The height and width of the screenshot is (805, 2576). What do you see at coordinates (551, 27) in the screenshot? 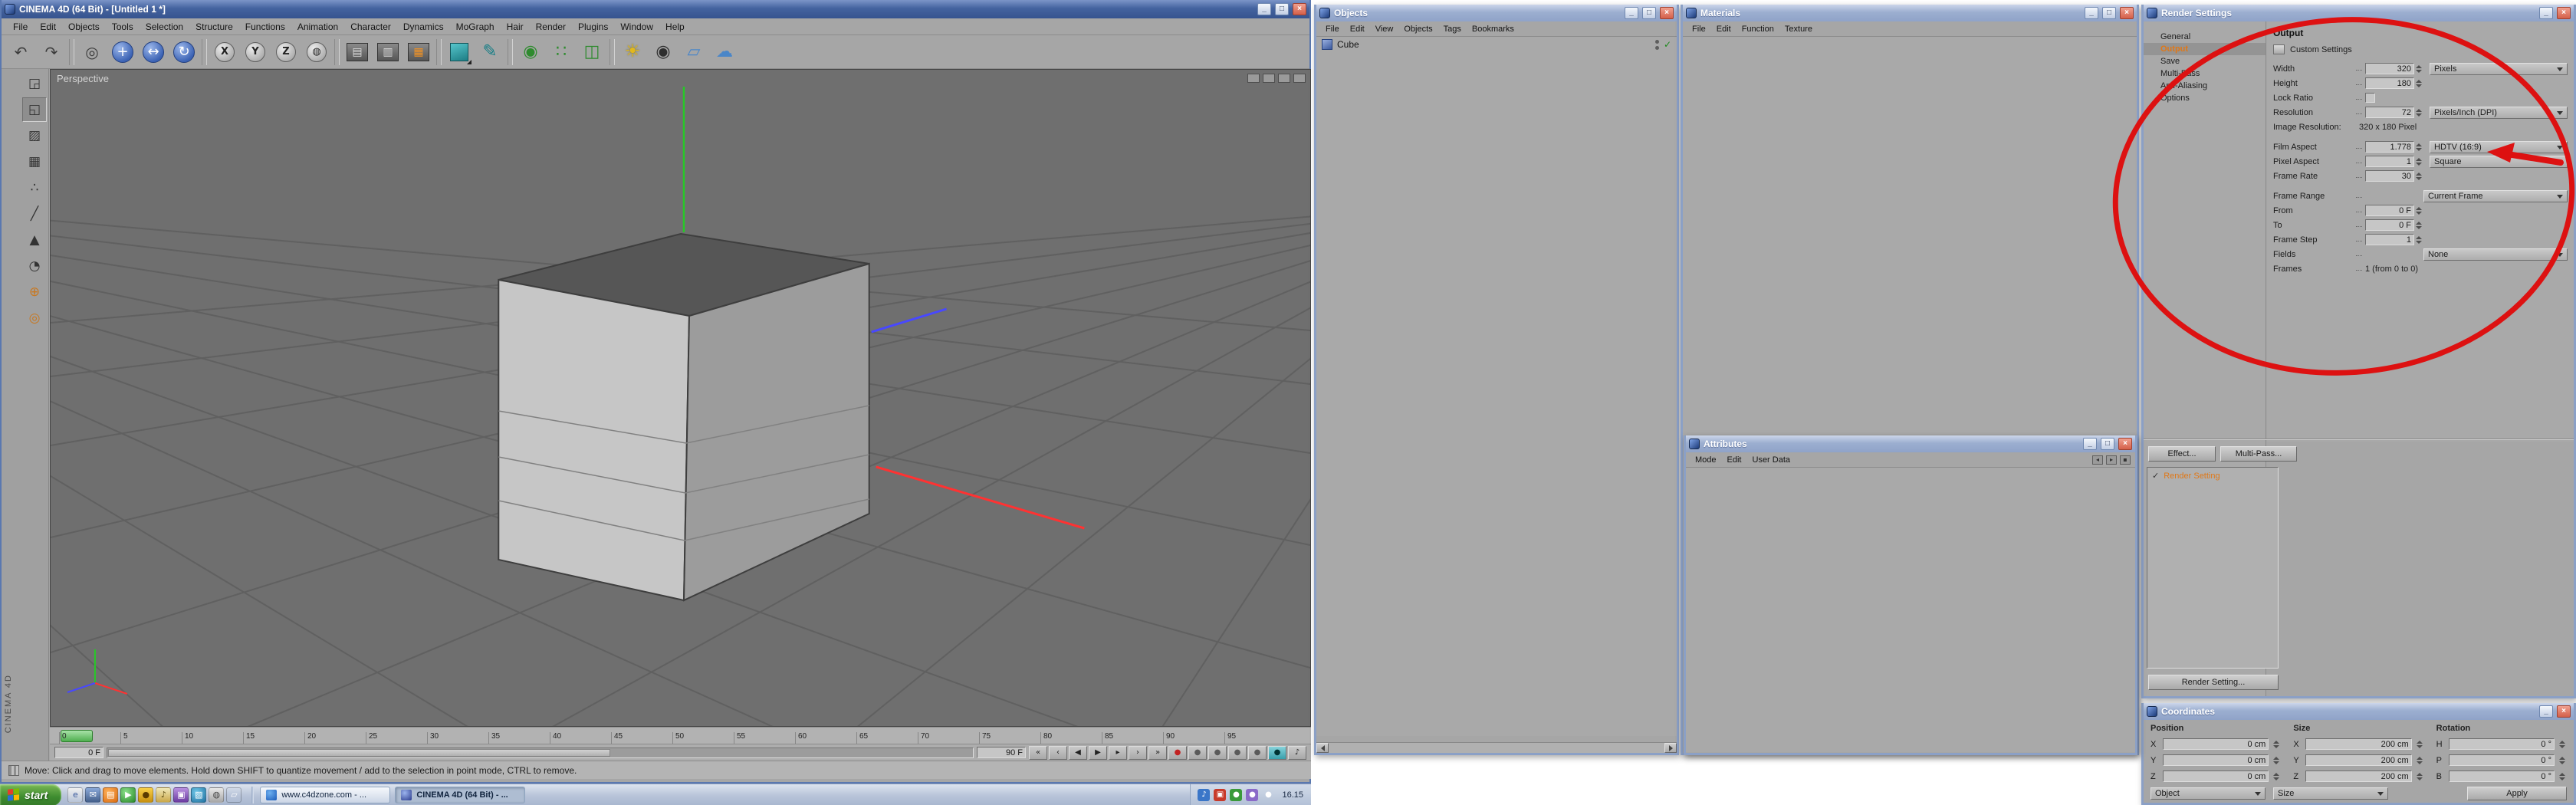
I see `menu-item: Render` at bounding box center [551, 27].